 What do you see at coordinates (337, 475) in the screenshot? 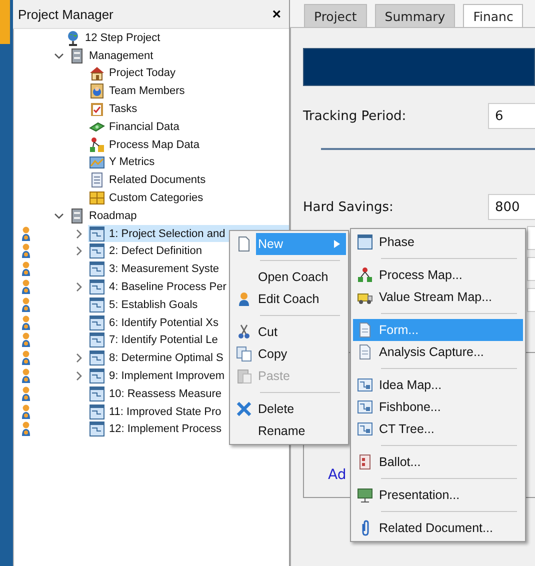
I see `add-link: Ad` at bounding box center [337, 475].